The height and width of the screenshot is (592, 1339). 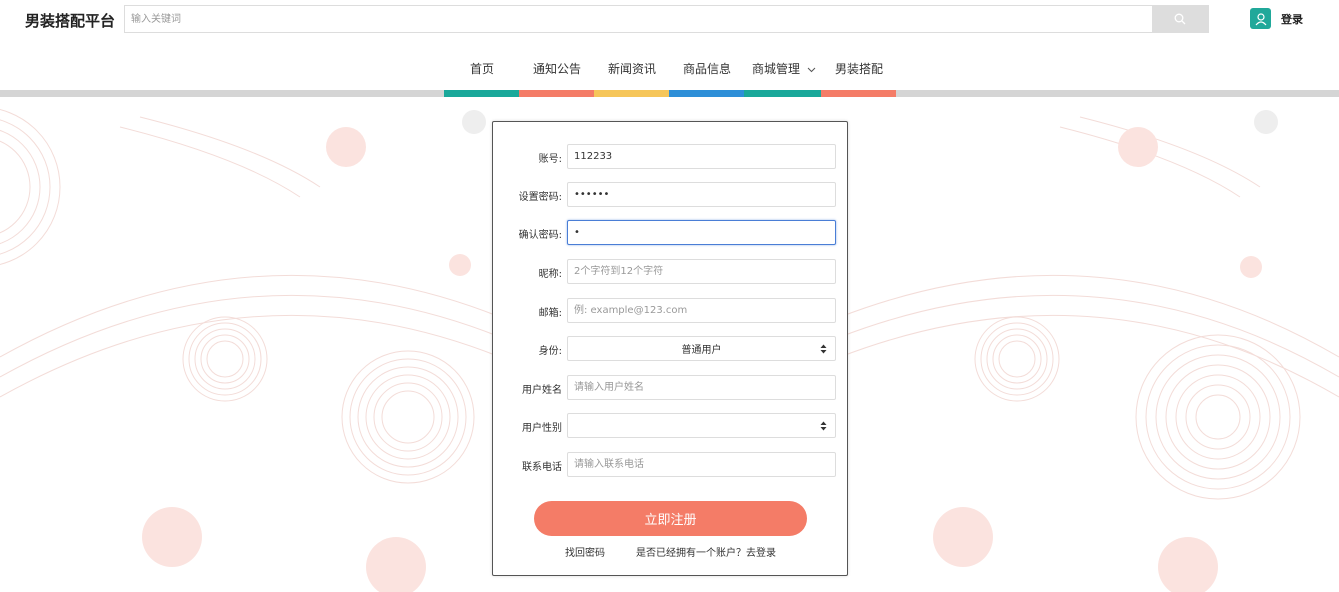 I want to click on login-link: 登录, so click(x=1292, y=19).